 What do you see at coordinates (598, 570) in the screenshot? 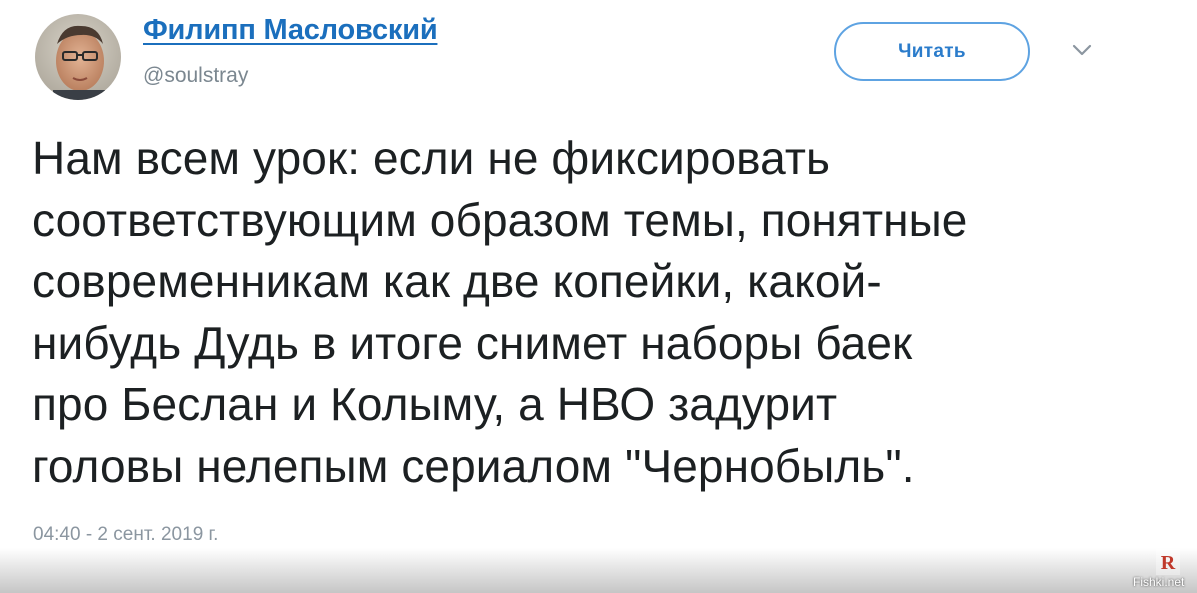
I see `bottom-fade-overlay` at bounding box center [598, 570].